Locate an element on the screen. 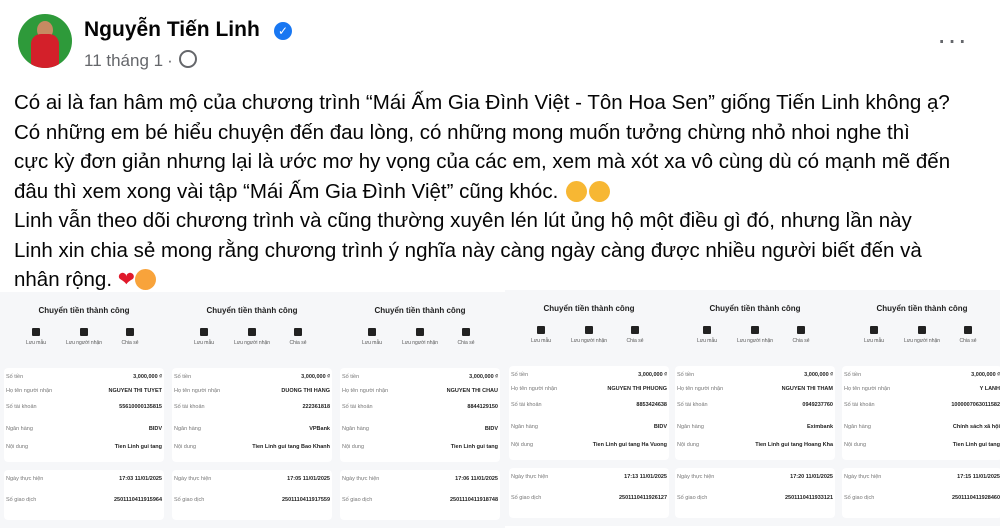 The image size is (1000, 528). receipt-row-value: 17:13 11/01/2025 is located at coordinates (645, 477).